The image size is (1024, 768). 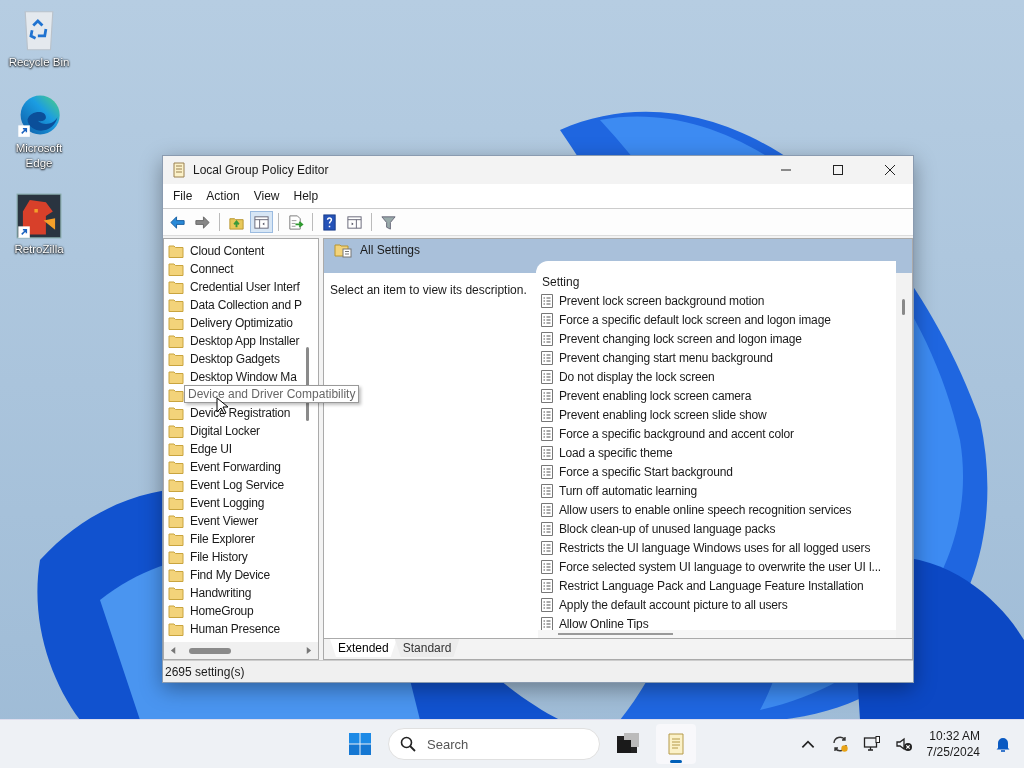 I want to click on tree-item: Delivery Optimizatio, so click(x=241, y=323).